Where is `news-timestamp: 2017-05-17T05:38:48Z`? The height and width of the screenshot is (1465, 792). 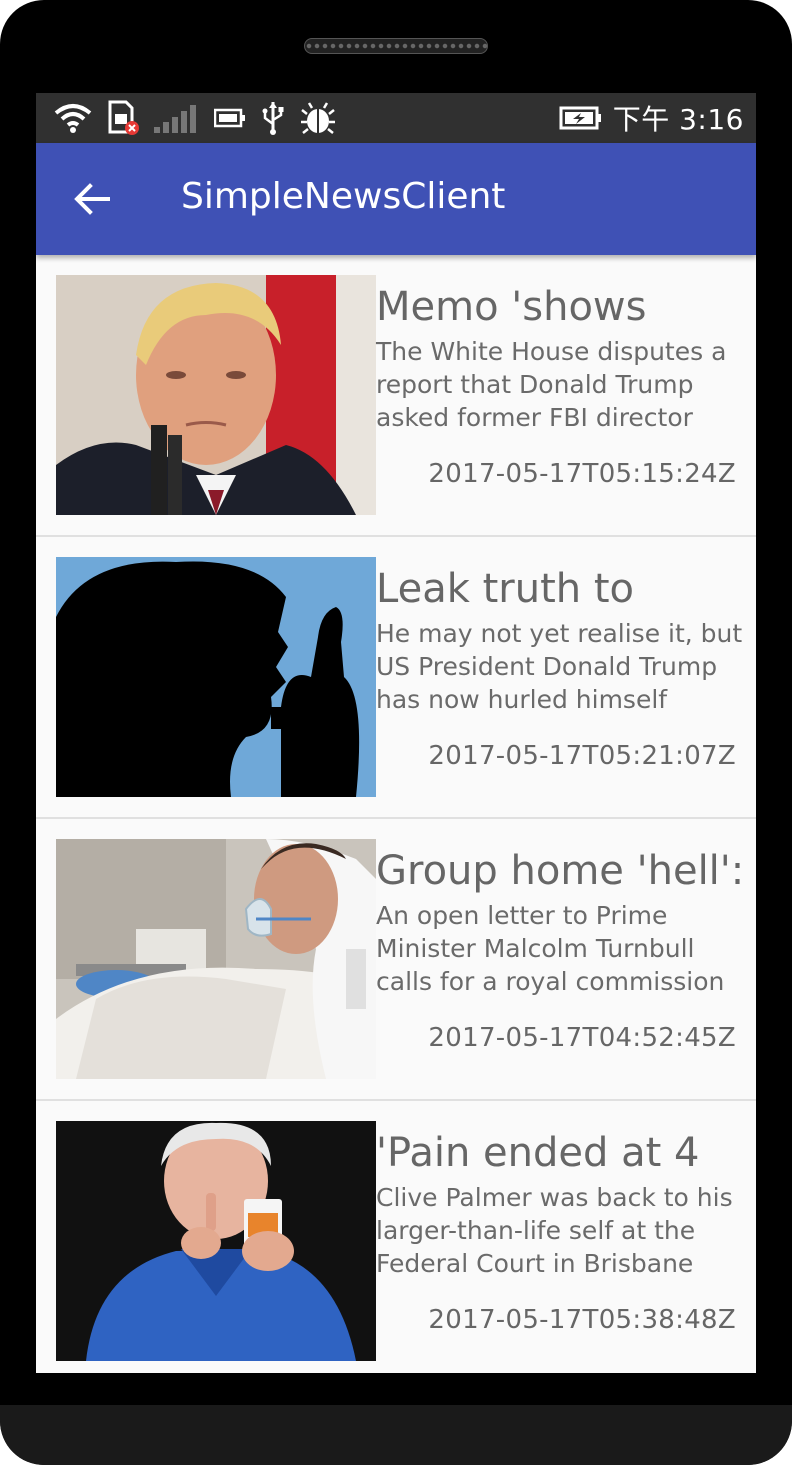 news-timestamp: 2017-05-17T05:38:48Z is located at coordinates (582, 1320).